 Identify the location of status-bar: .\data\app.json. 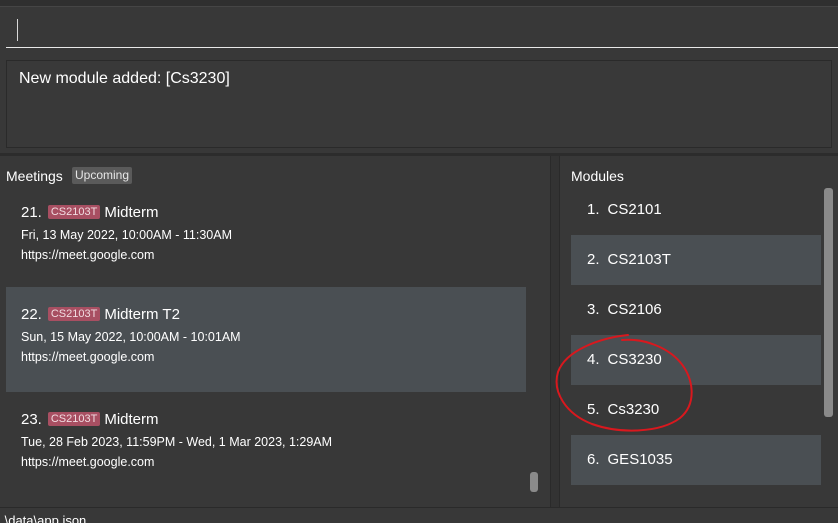
(419, 515).